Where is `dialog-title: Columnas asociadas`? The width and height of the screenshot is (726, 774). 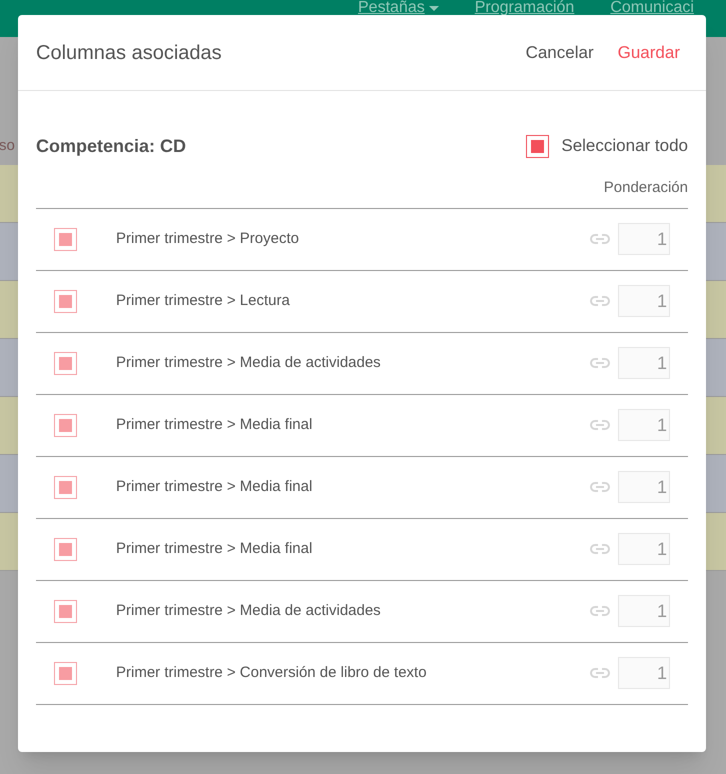 dialog-title: Columnas asociadas is located at coordinates (129, 53).